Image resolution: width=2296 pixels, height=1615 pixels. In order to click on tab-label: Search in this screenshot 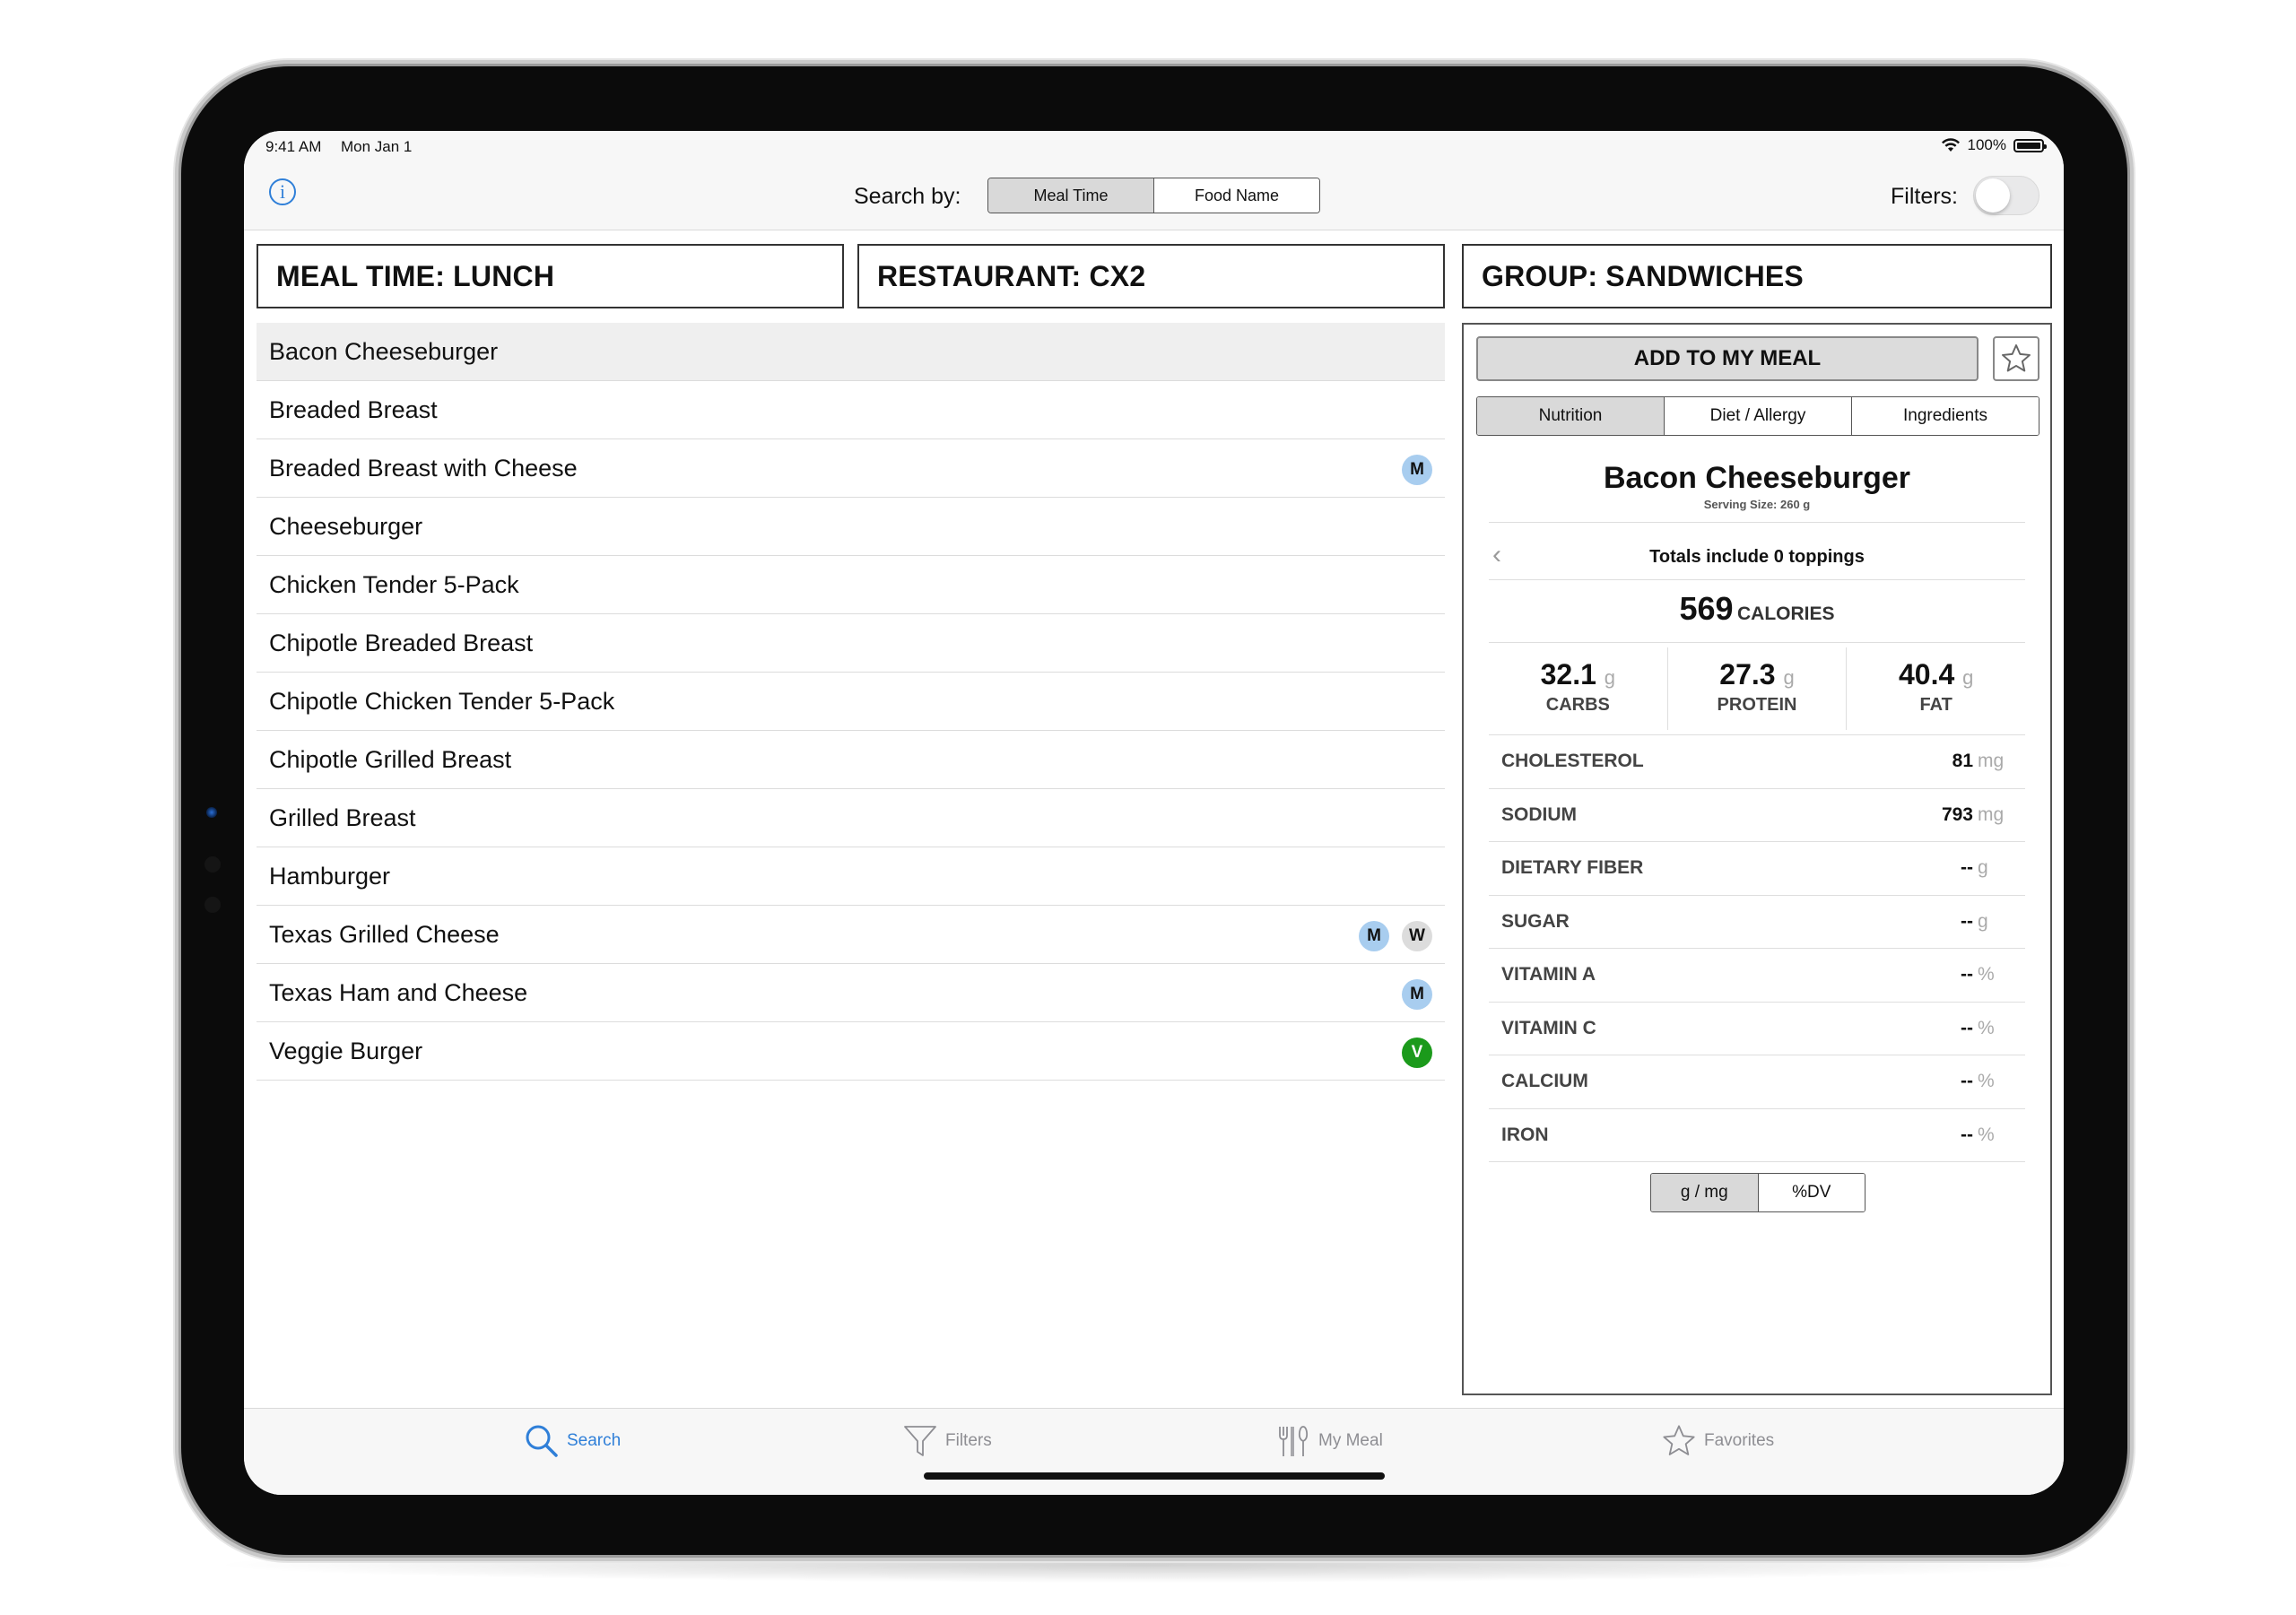, I will do `click(594, 1440)`.